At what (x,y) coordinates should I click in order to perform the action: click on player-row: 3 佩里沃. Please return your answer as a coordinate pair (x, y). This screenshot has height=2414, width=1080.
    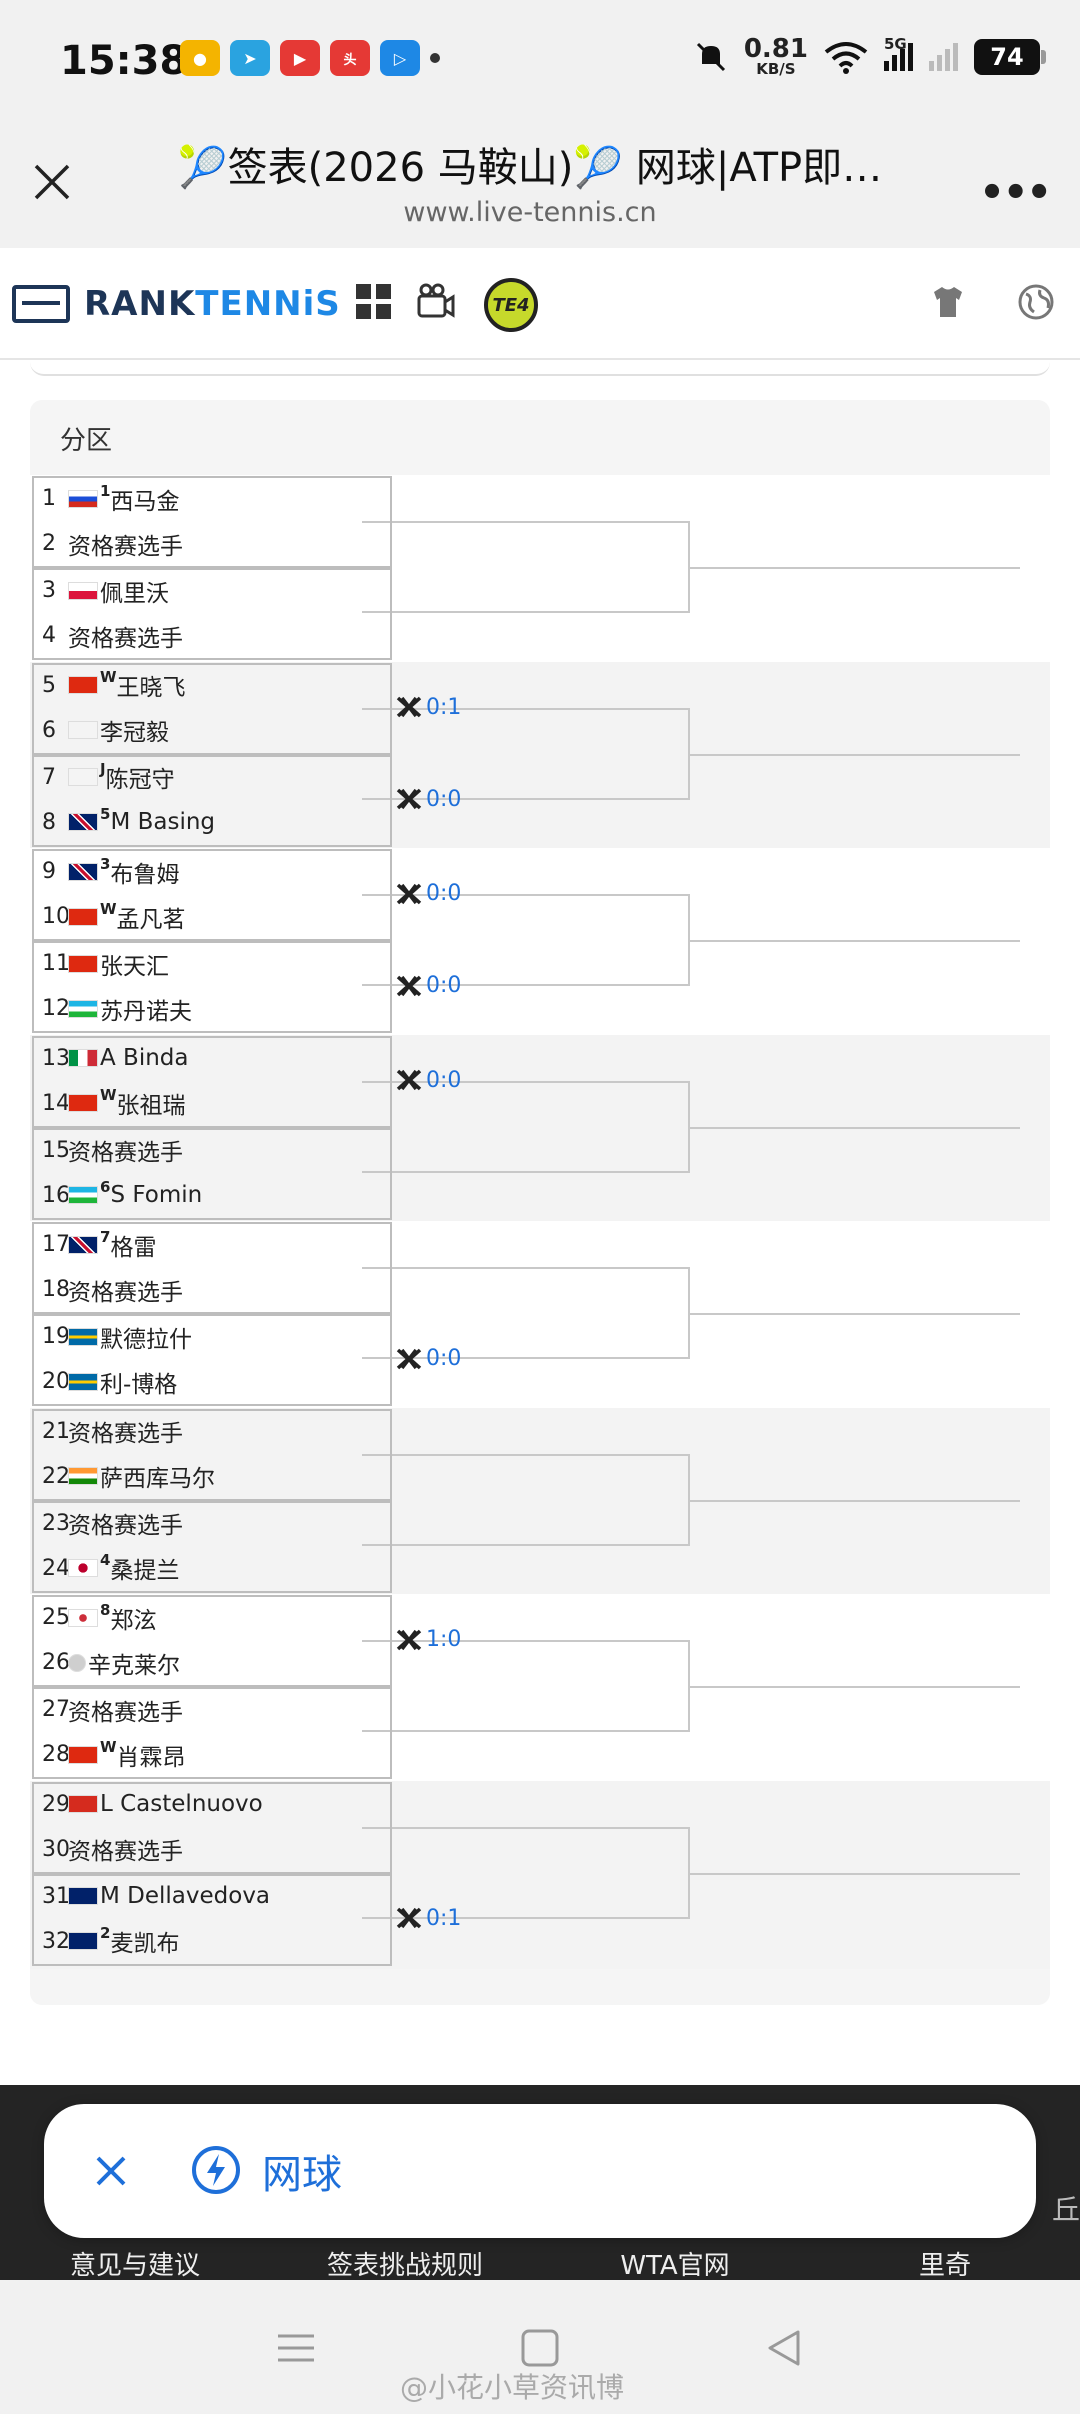
    Looking at the image, I should click on (212, 590).